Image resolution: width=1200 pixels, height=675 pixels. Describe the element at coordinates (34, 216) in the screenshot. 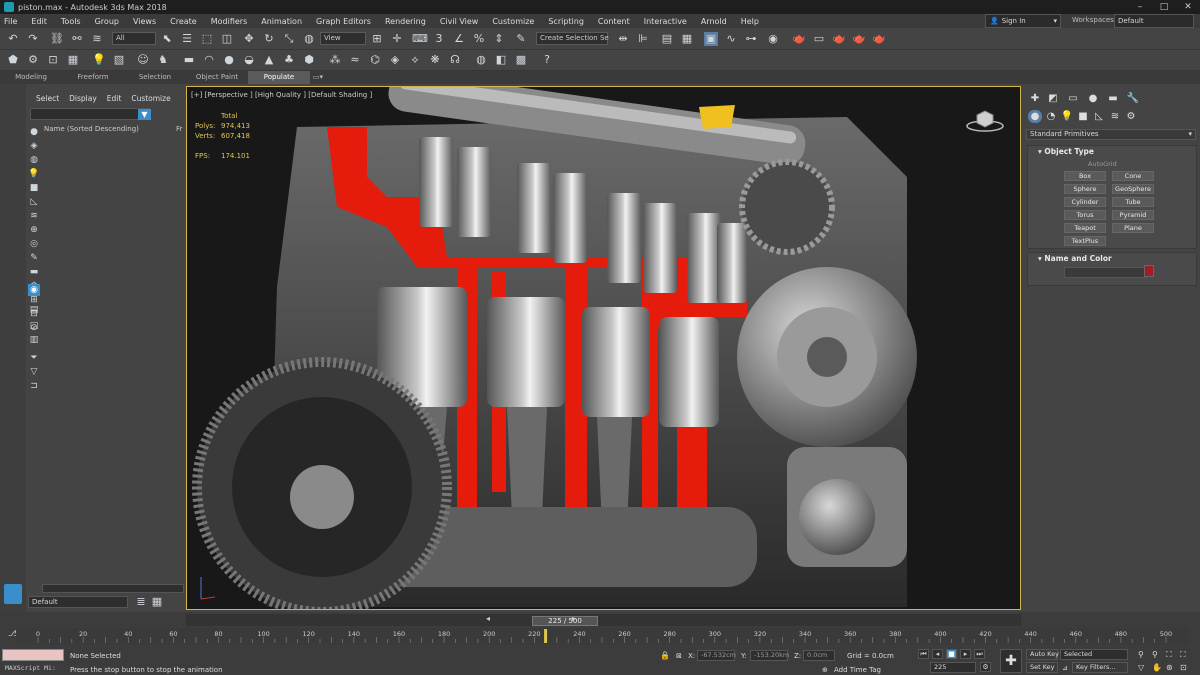

I see `display-spacewarps-icon: ≋` at that location.